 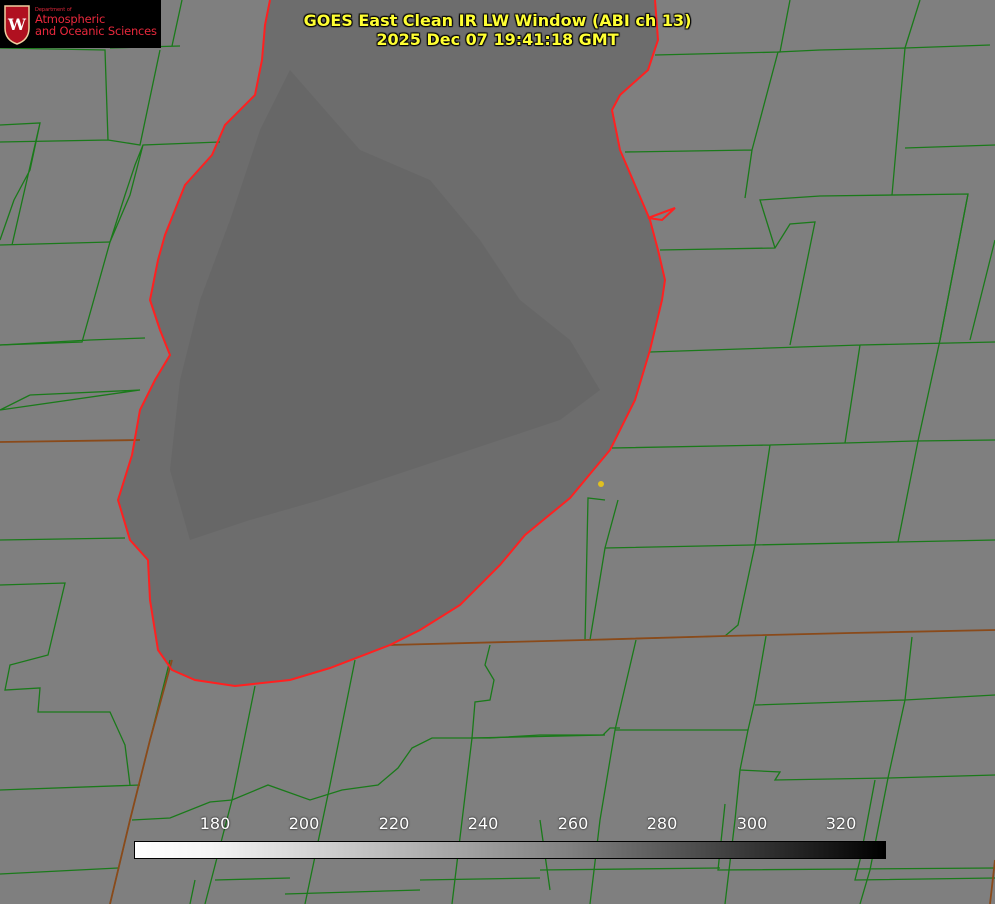 What do you see at coordinates (394, 823) in the screenshot?
I see `colorbar-tick: 220` at bounding box center [394, 823].